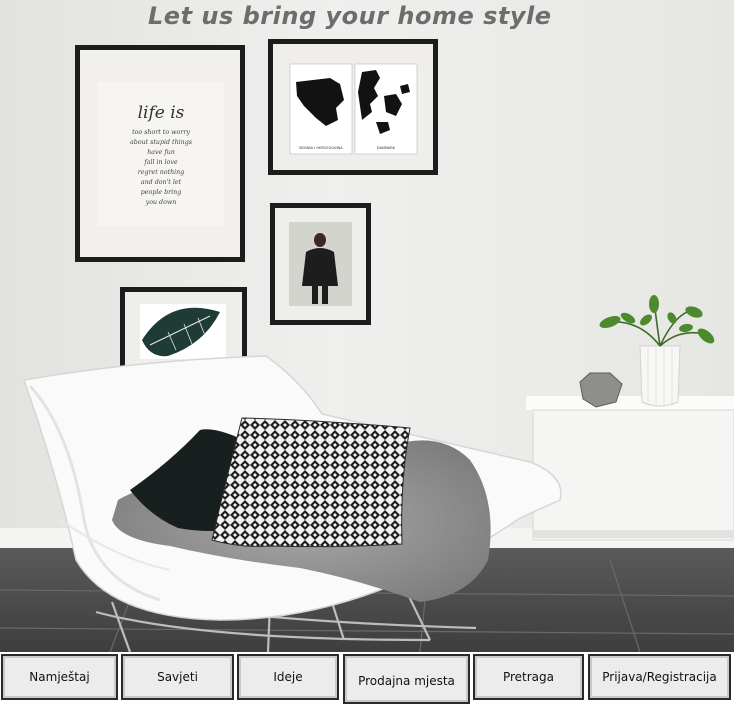 This screenshot has width=734, height=706. I want to click on nav-button-ideje: Ideje, so click(288, 677).